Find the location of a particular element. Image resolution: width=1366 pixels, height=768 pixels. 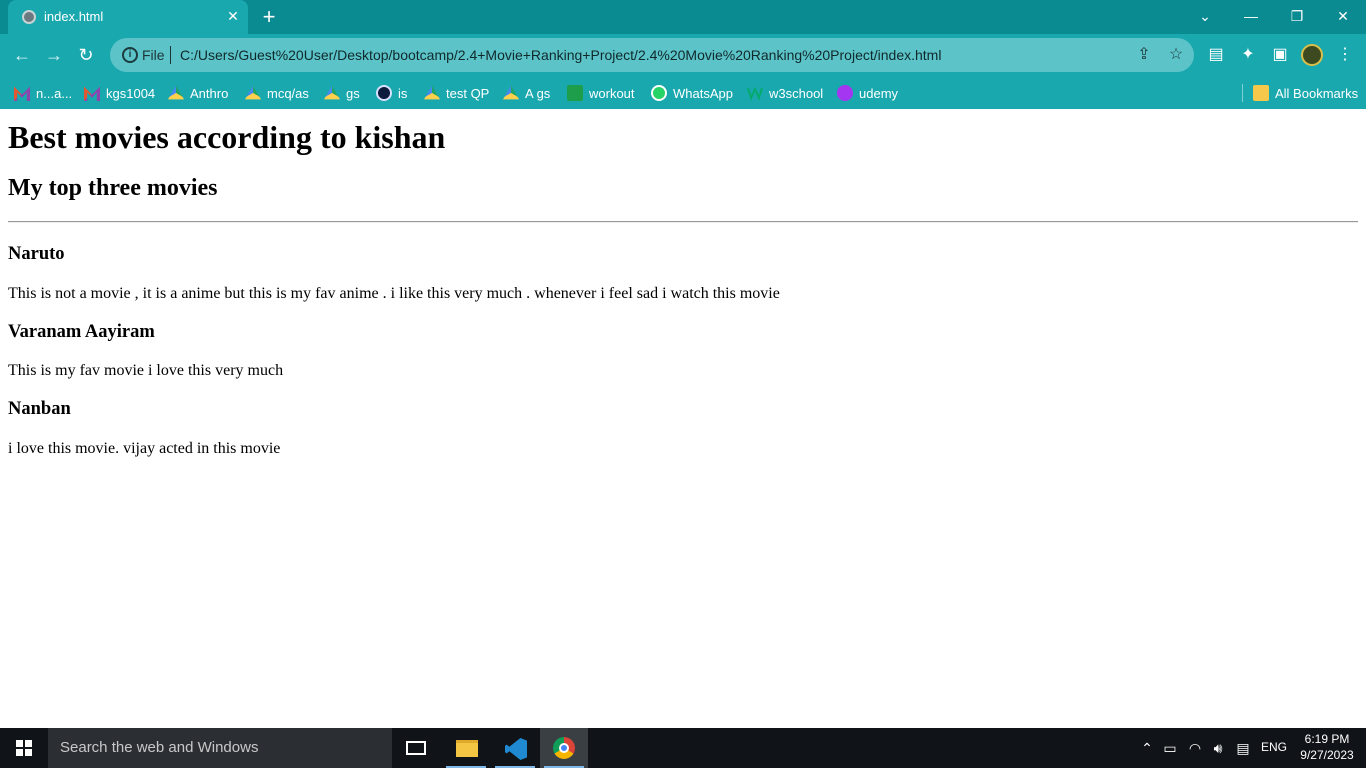

minimize-button: — is located at coordinates (1251, 17).